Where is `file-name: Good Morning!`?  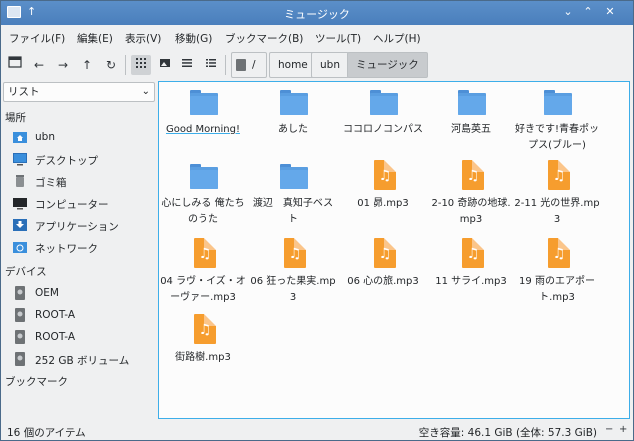
file-name: Good Morning! is located at coordinates (202, 129).